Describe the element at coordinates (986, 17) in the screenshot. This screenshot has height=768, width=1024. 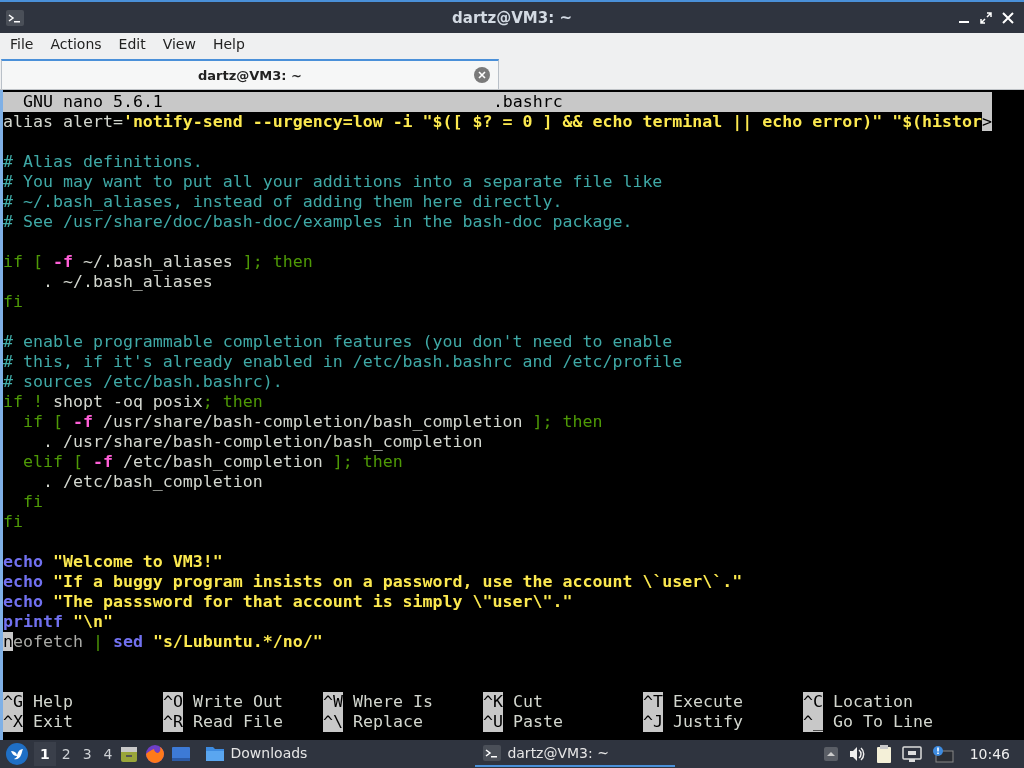
I see `maximize-icon` at that location.